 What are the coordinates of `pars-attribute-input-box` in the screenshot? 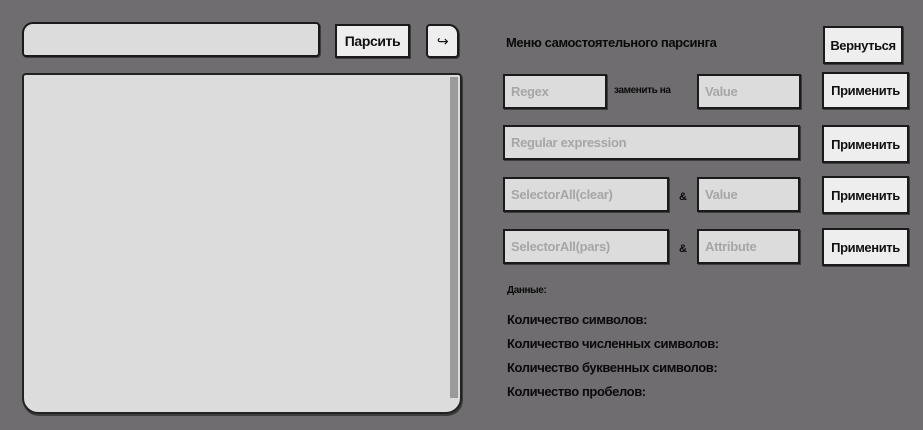 It's located at (748, 246).